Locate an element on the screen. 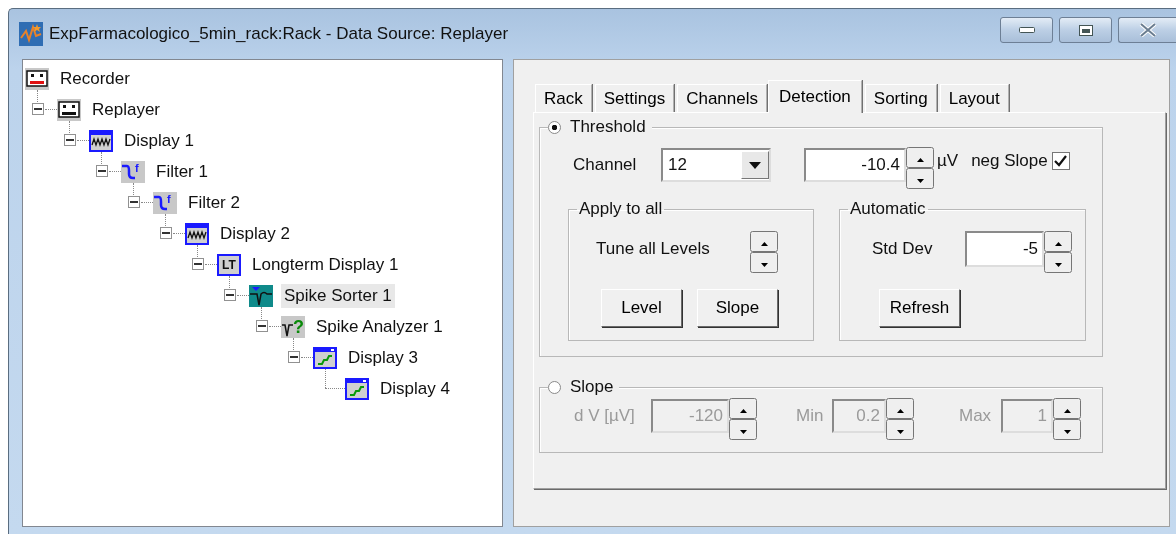 This screenshot has width=1176, height=534. tree-item: Longterm Display 1 is located at coordinates (325, 264).